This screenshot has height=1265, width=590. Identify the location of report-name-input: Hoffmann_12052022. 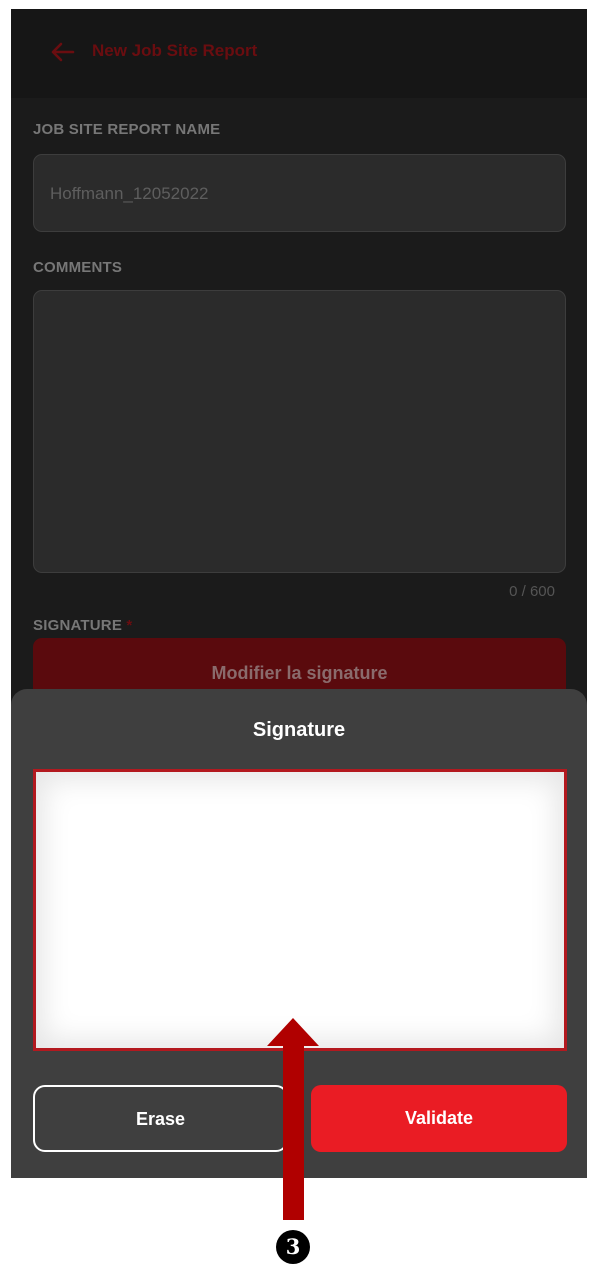
(299, 193).